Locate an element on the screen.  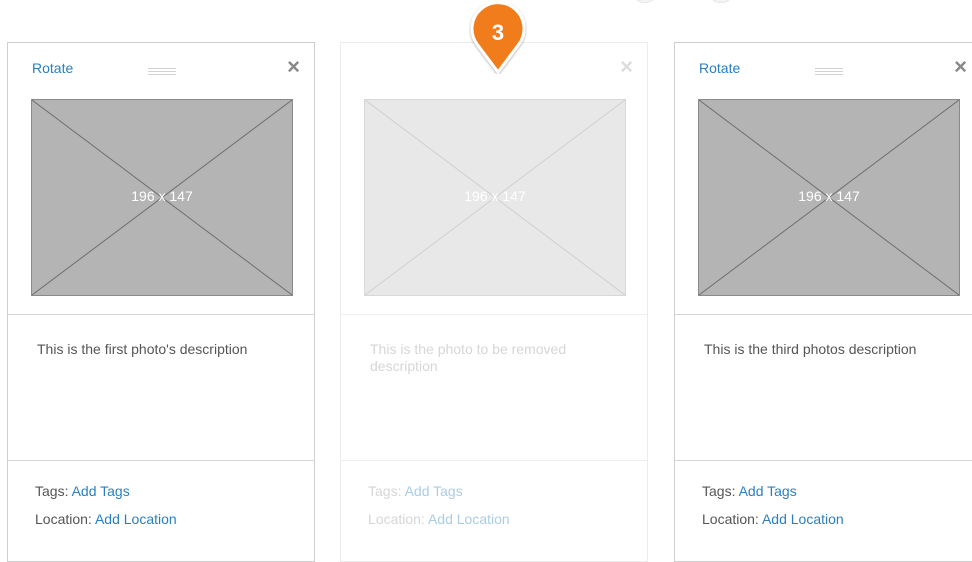
step-number: 3 is located at coordinates (498, 32).